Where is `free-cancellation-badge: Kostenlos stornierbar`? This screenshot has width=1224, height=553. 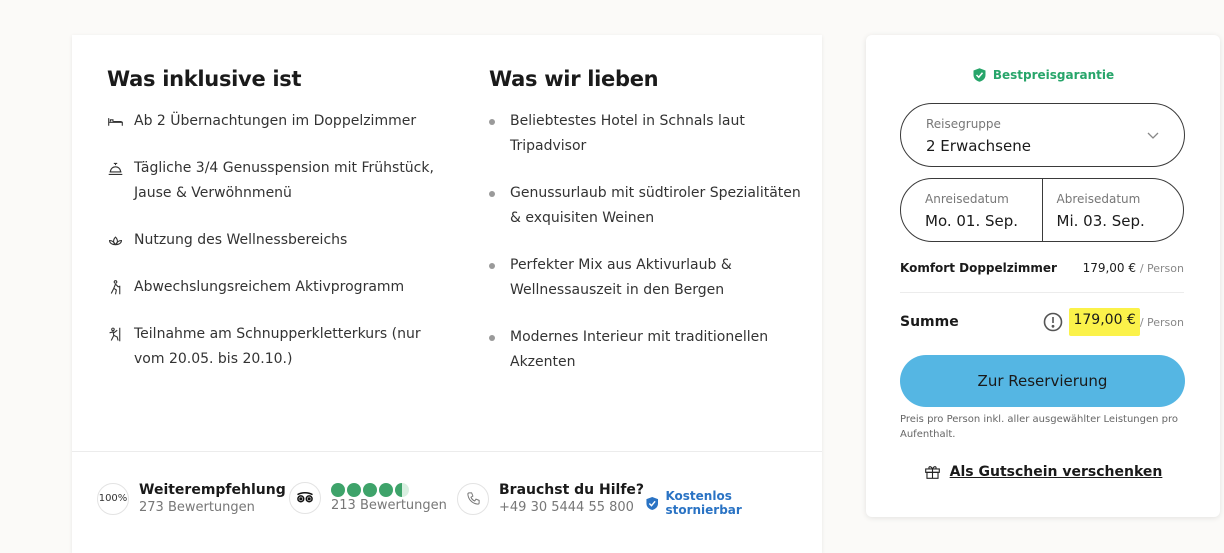 free-cancellation-badge: Kostenlos stornierbar is located at coordinates (726, 503).